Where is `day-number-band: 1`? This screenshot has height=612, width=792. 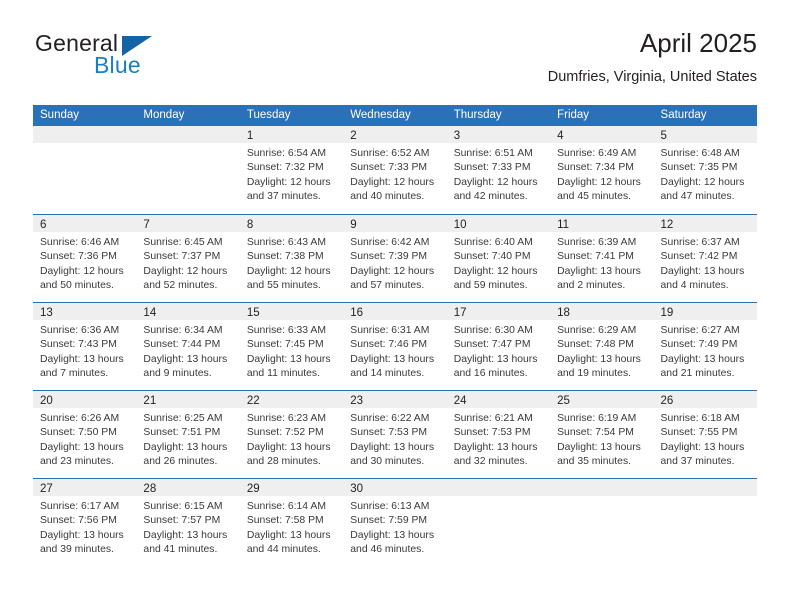
day-number-band: 1 is located at coordinates (291, 134).